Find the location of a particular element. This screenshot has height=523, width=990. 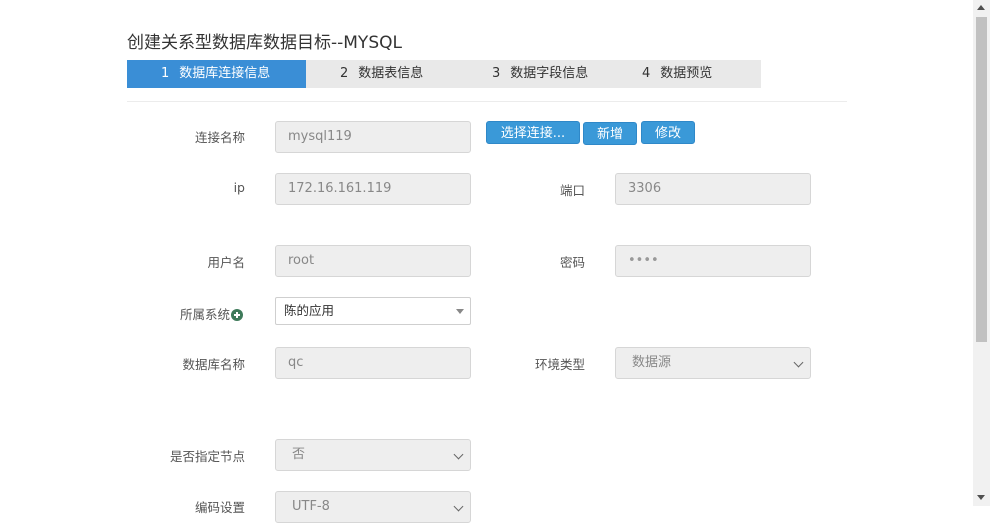

connection-name-field: mysql119 is located at coordinates (373, 137).